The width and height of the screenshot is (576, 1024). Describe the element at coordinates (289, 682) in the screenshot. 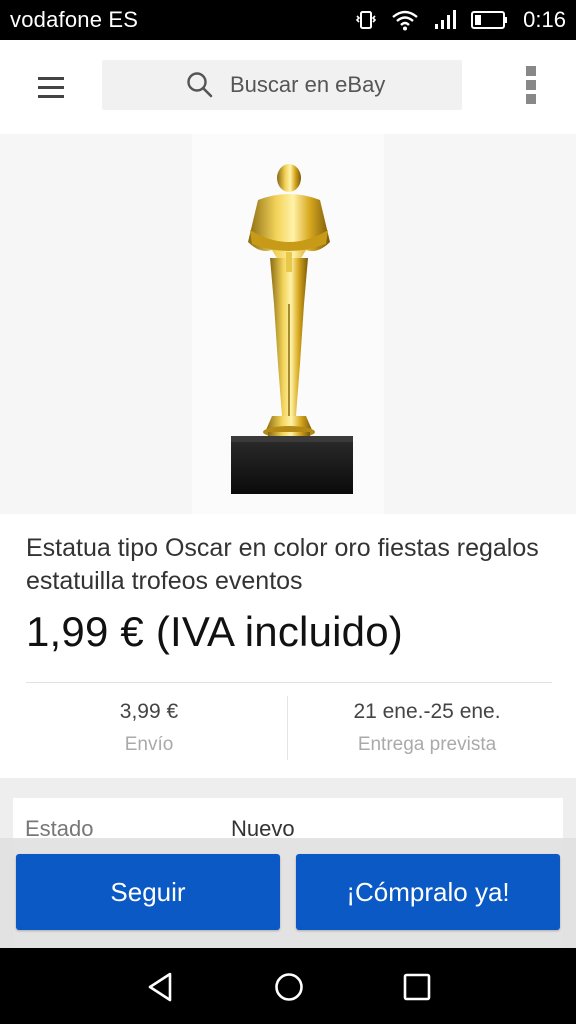

I see `divider` at that location.